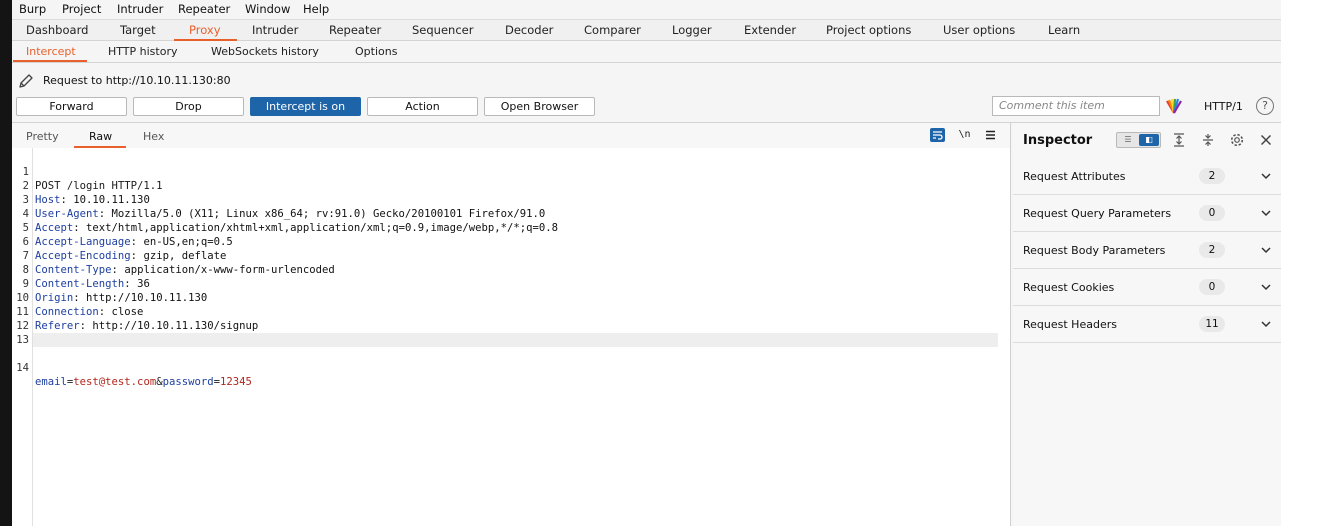 The width and height of the screenshot is (1323, 526). I want to click on editor-tab-bar: Pretty Raw Hex \n, so click(511, 135).